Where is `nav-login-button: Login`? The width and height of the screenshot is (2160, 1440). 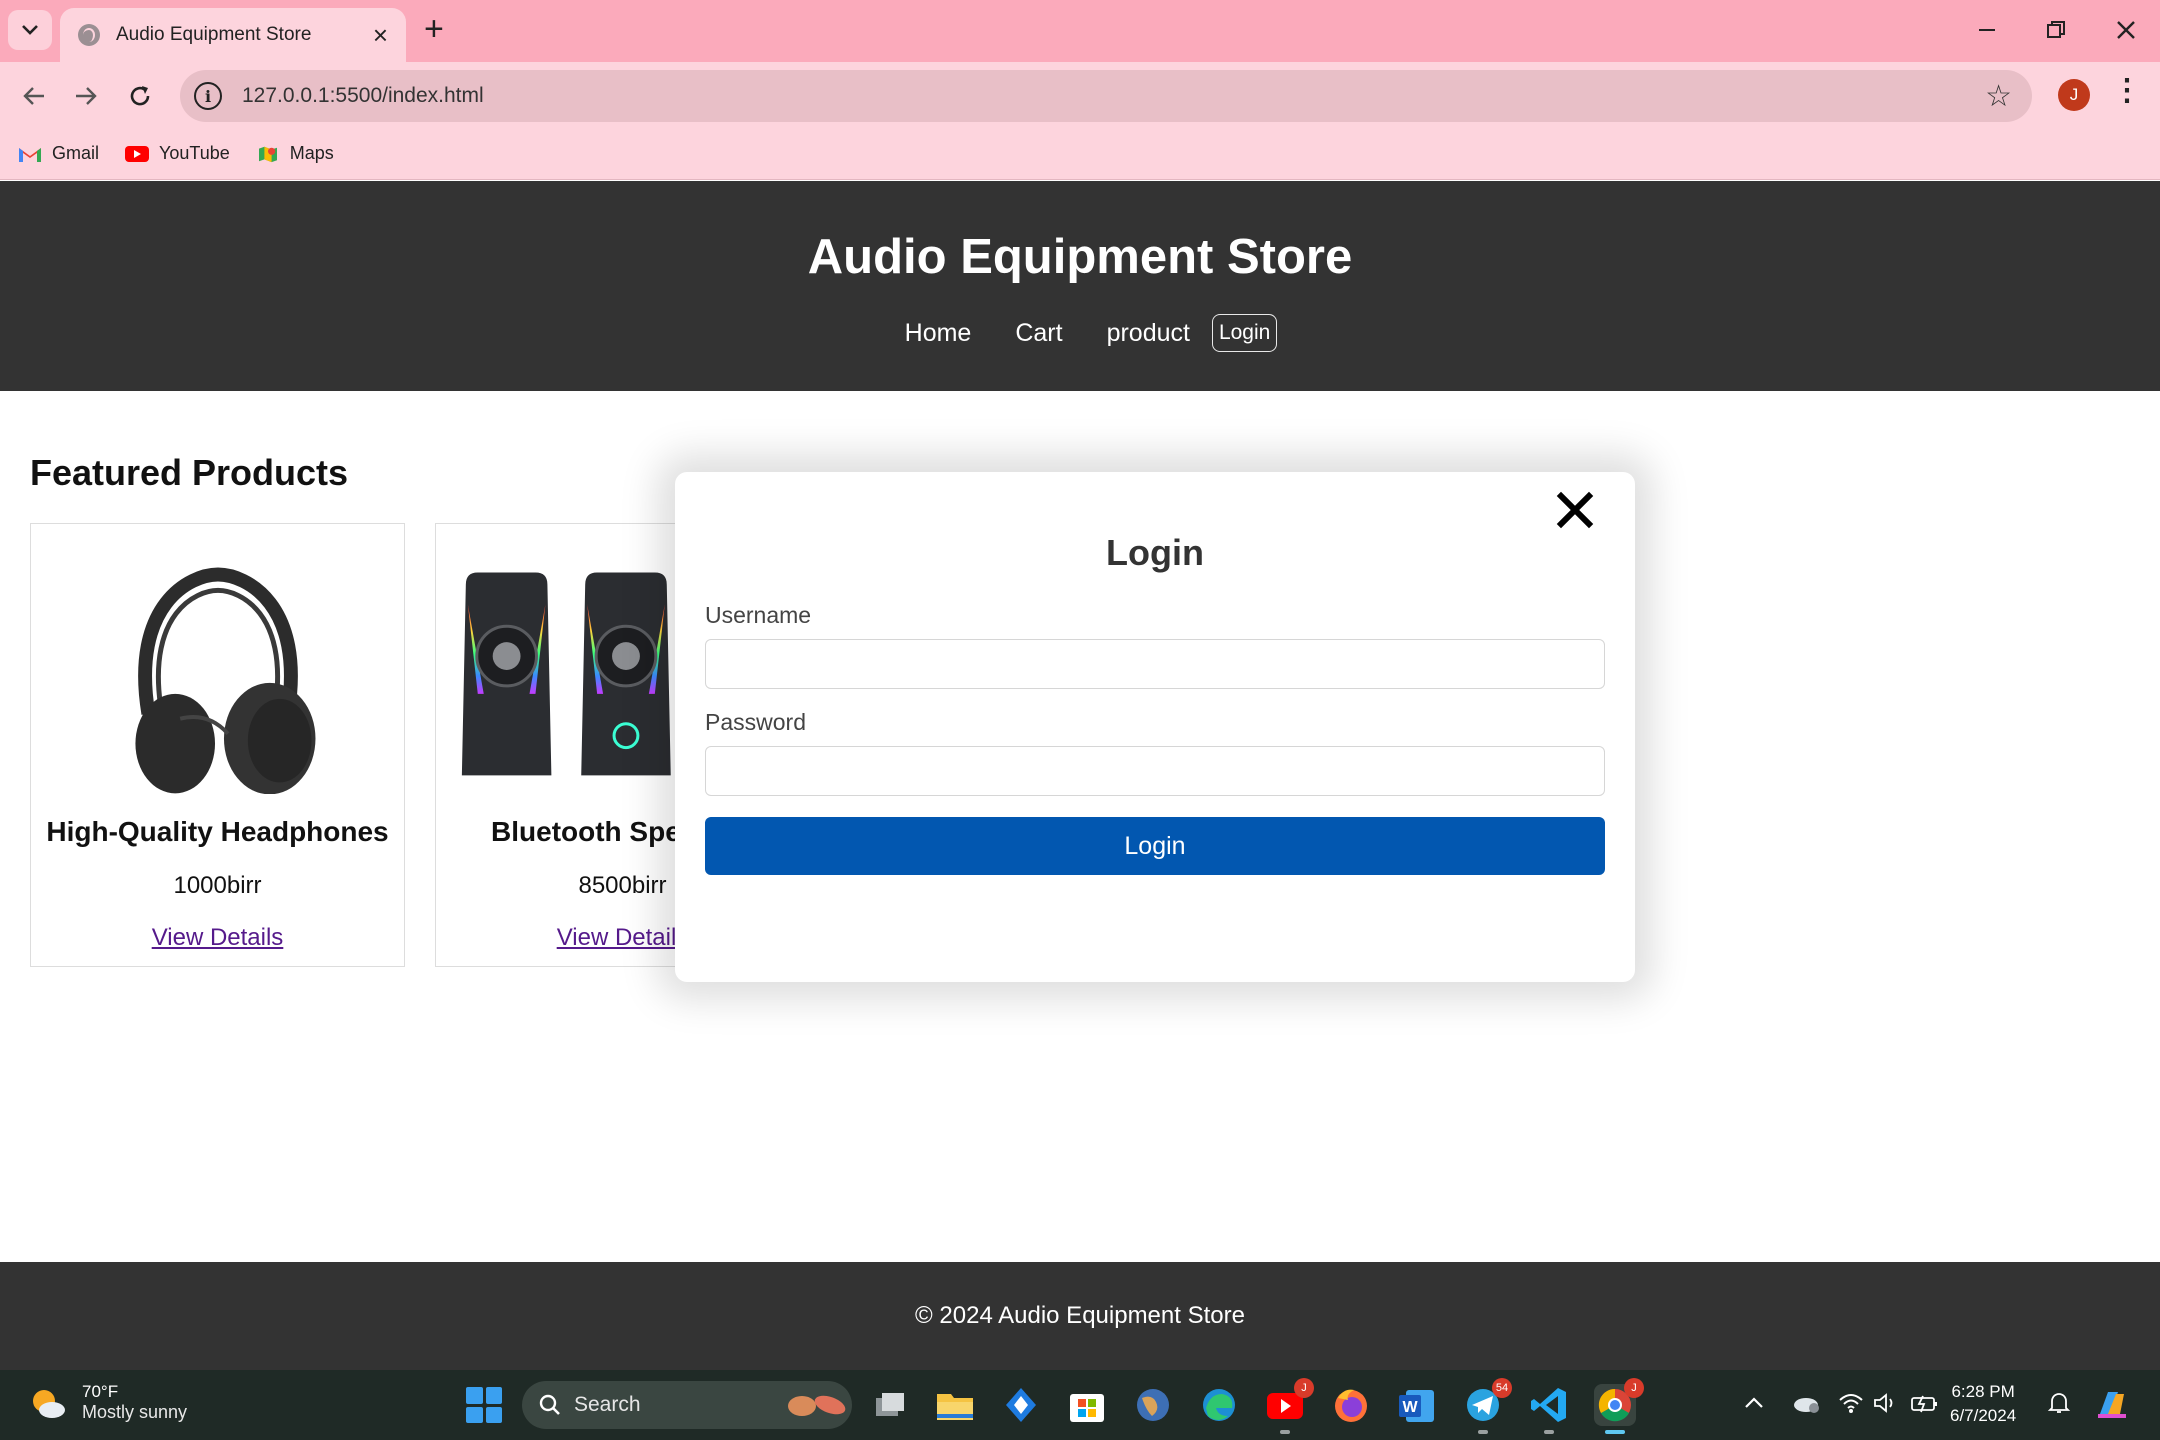
nav-login-button: Login is located at coordinates (1244, 333).